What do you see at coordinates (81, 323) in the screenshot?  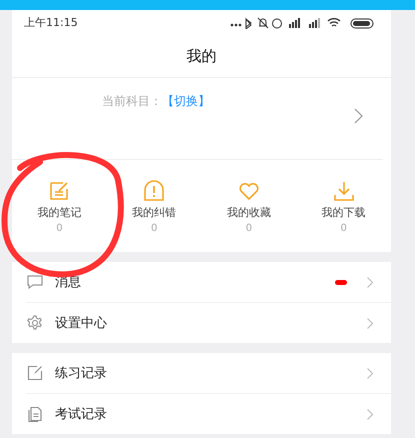 I see `menu-label: 设置中心` at bounding box center [81, 323].